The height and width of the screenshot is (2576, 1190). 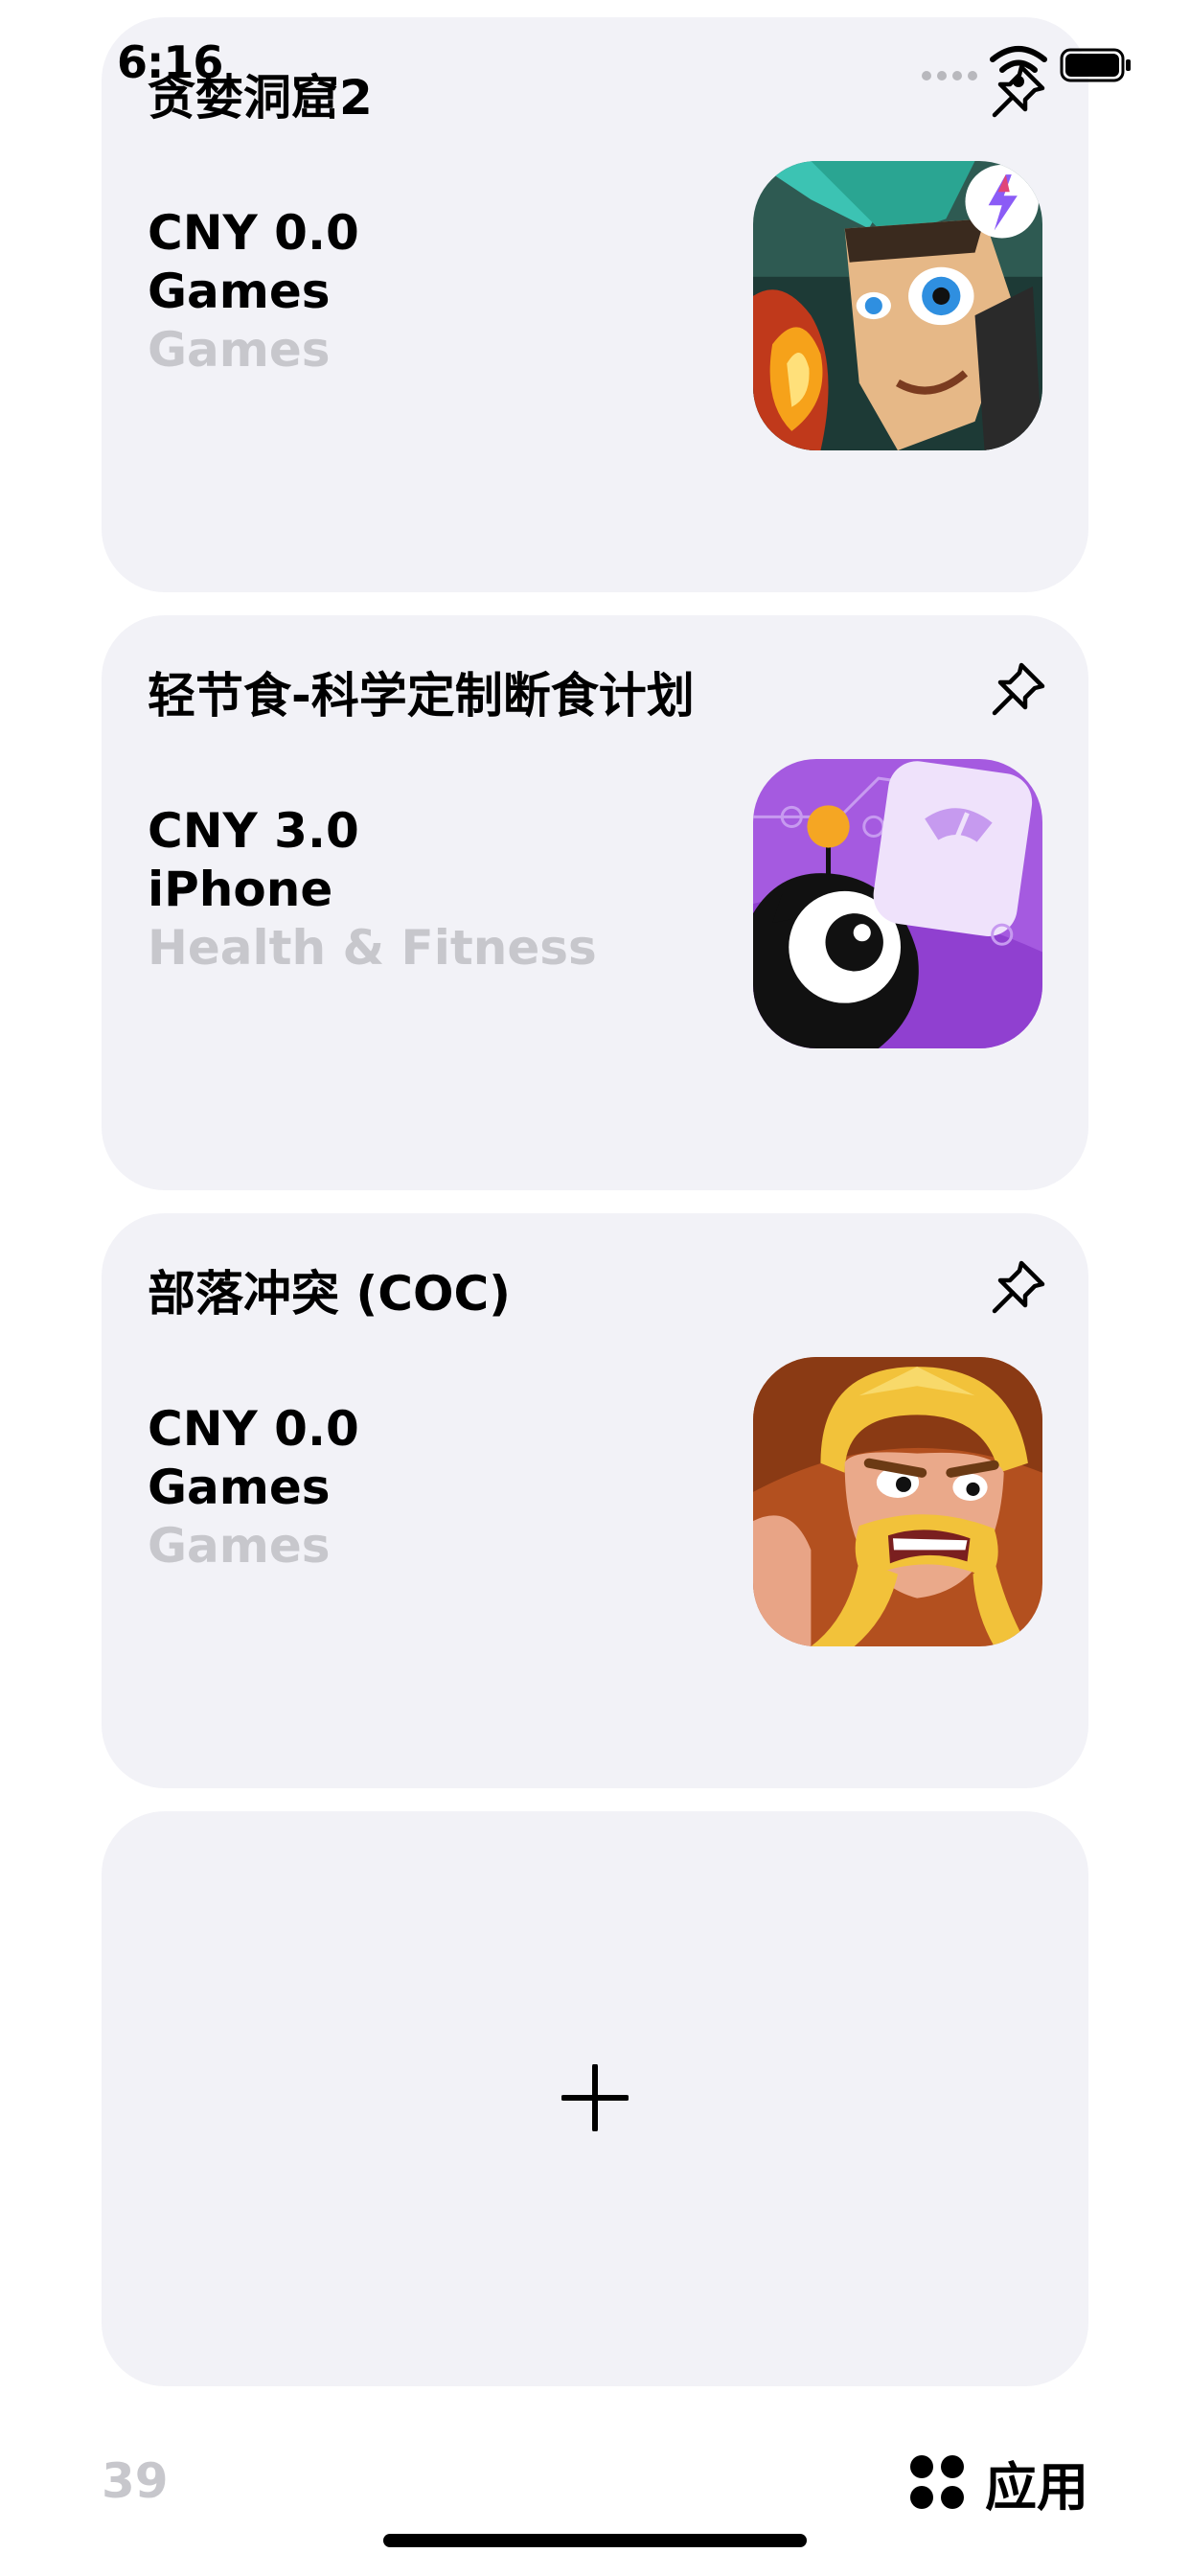 What do you see at coordinates (170, 62) in the screenshot?
I see `status-time: 6:16` at bounding box center [170, 62].